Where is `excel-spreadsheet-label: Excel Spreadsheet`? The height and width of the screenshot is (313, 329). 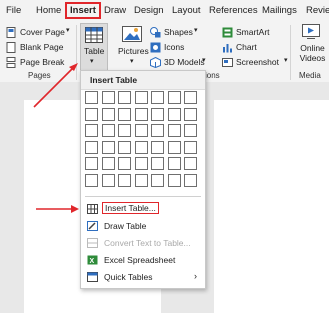 excel-spreadsheet-label: Excel Spreadsheet is located at coordinates (140, 260).